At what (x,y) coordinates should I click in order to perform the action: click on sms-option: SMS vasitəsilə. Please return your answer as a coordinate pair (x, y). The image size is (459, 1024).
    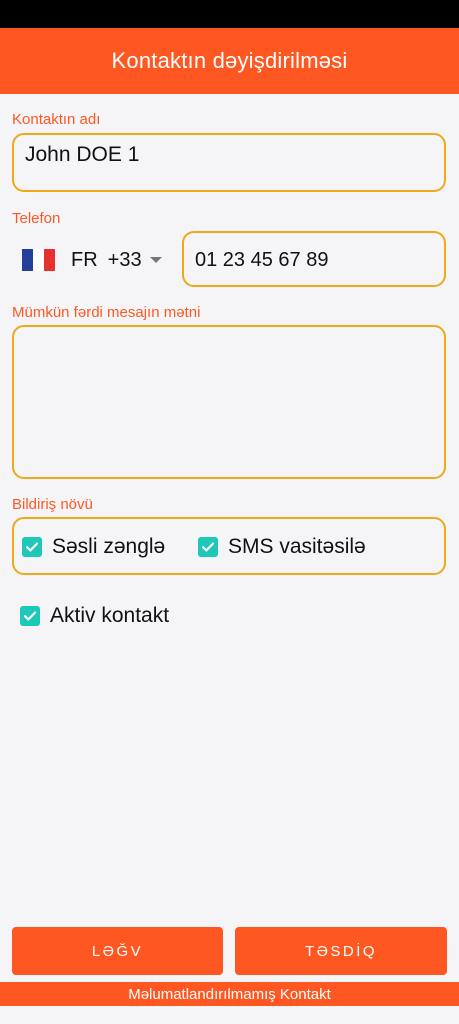
    Looking at the image, I should click on (282, 547).